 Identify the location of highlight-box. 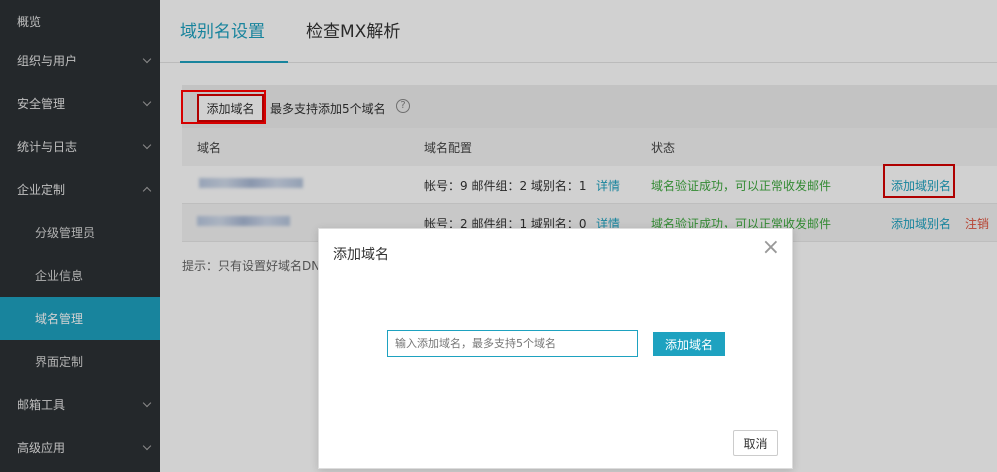
(223, 107).